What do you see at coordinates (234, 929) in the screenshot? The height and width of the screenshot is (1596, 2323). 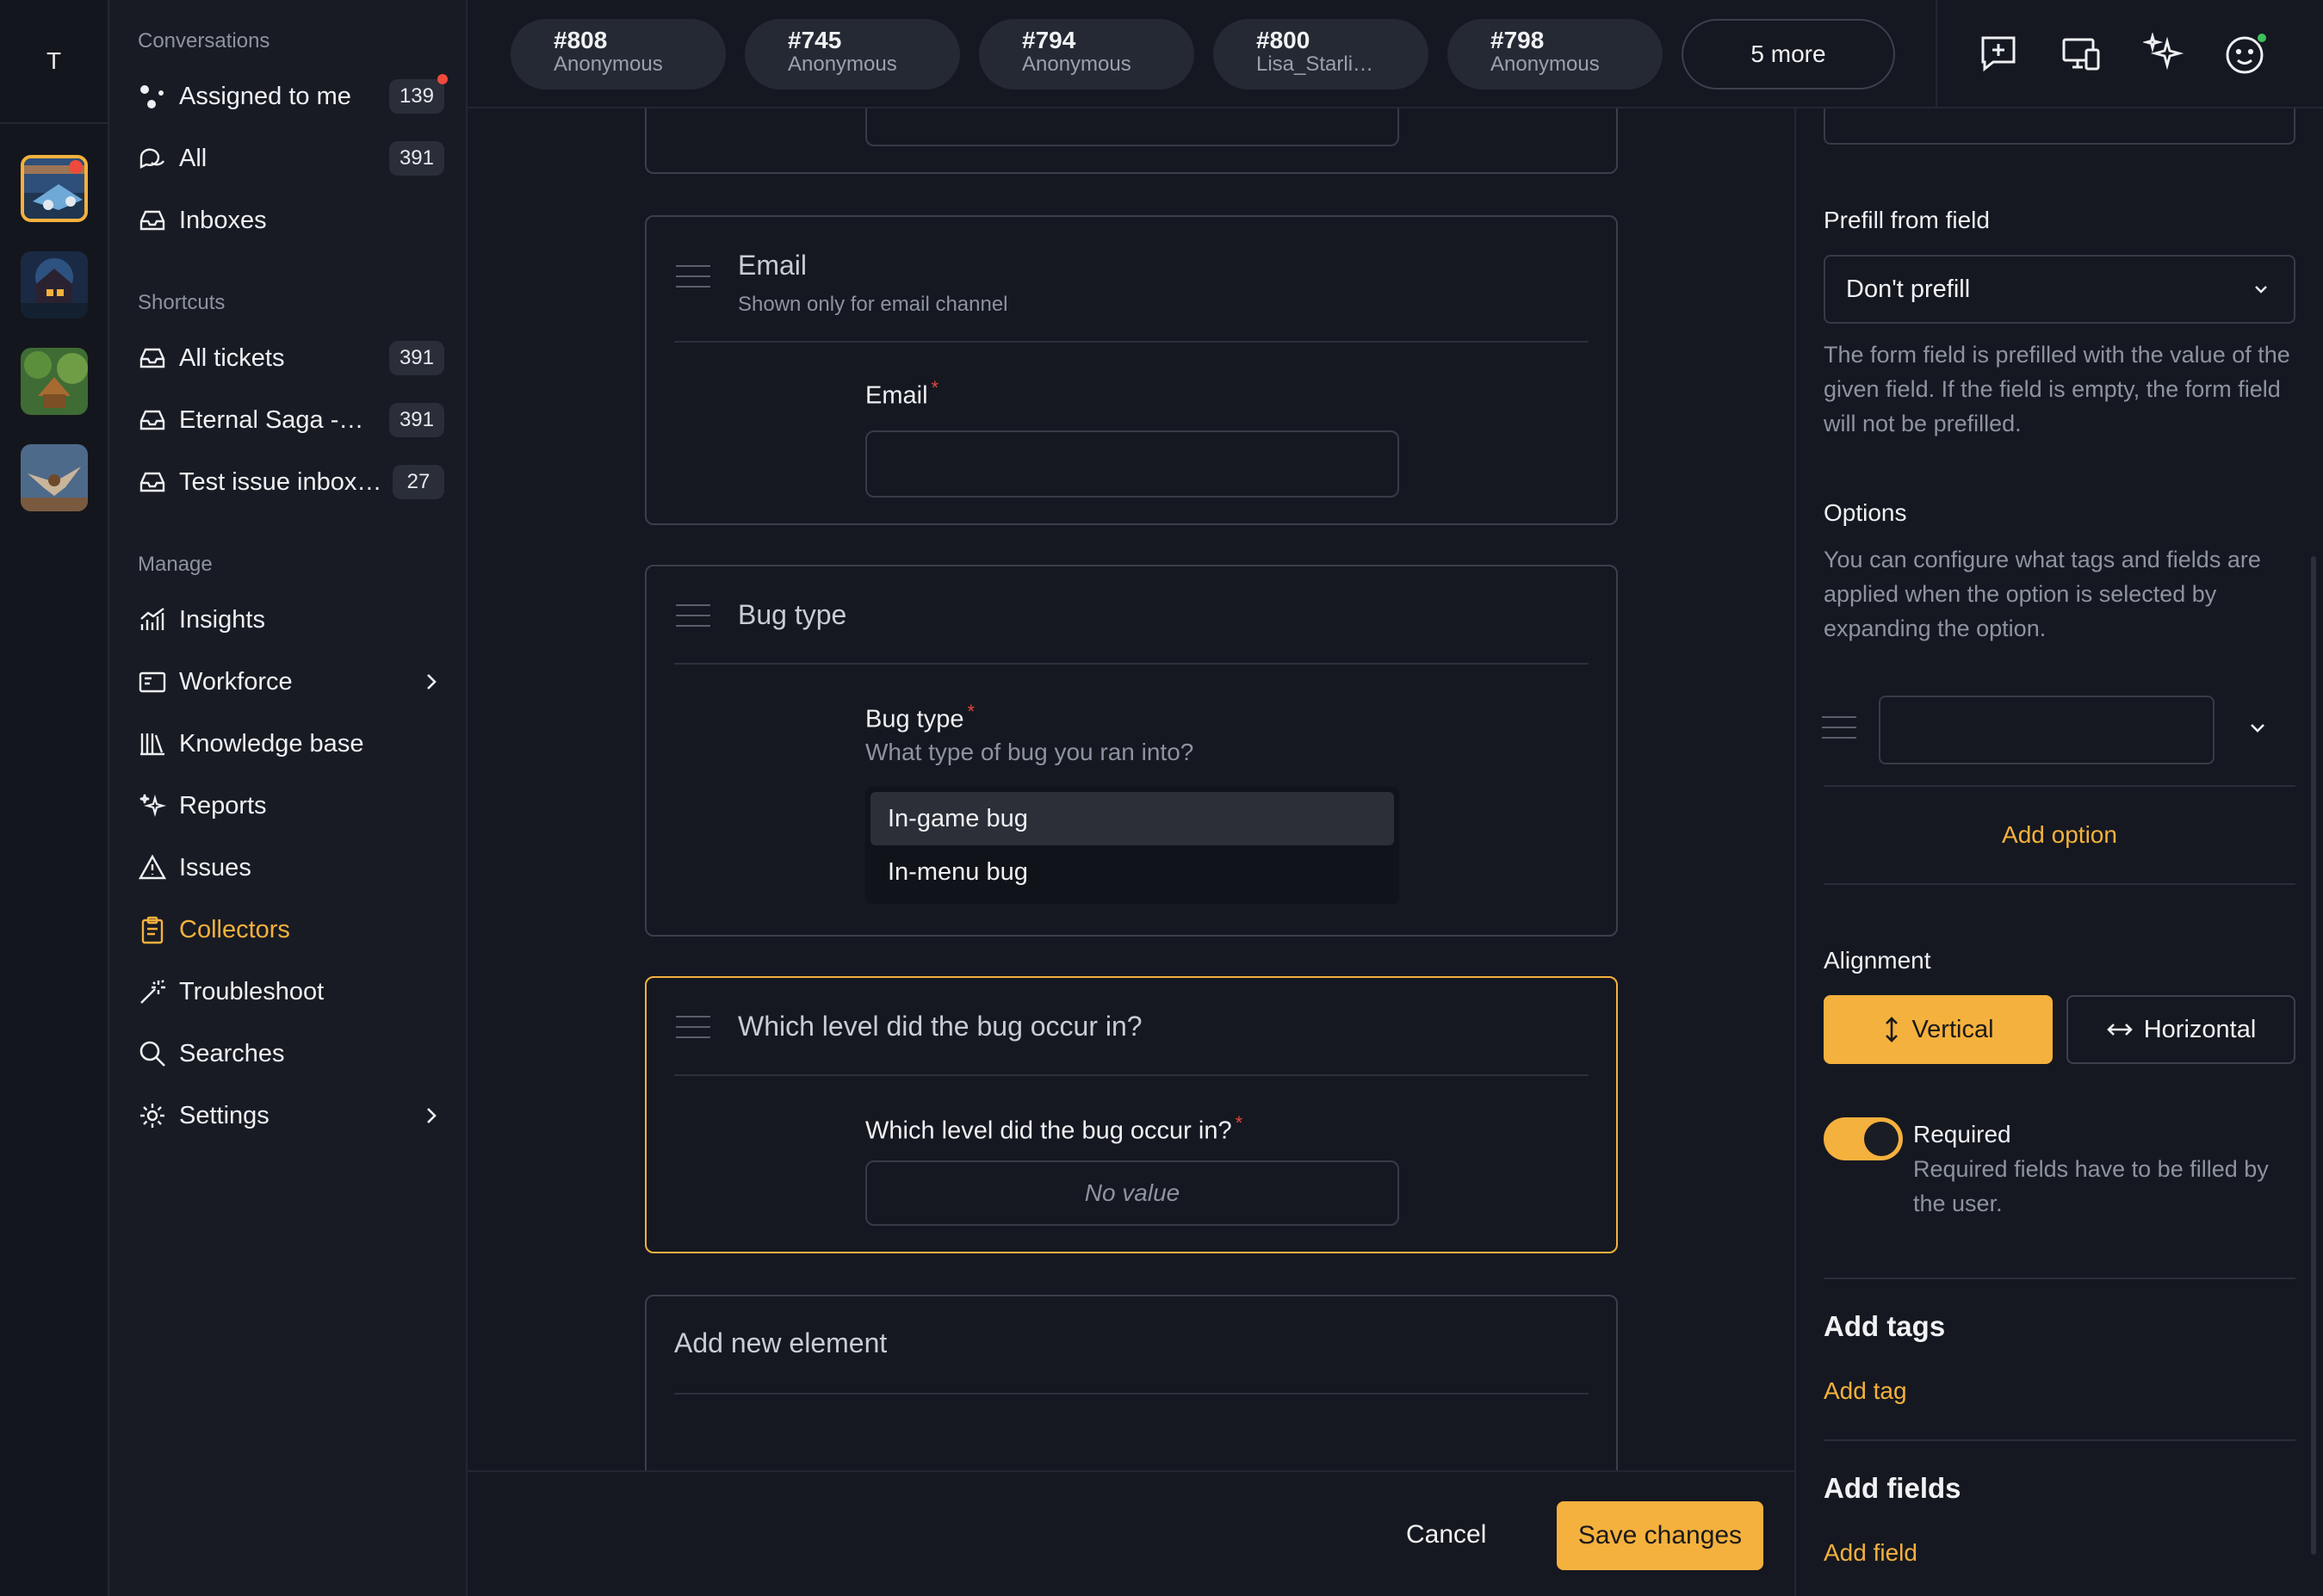 I see `sidebar-item-label: Collectors` at bounding box center [234, 929].